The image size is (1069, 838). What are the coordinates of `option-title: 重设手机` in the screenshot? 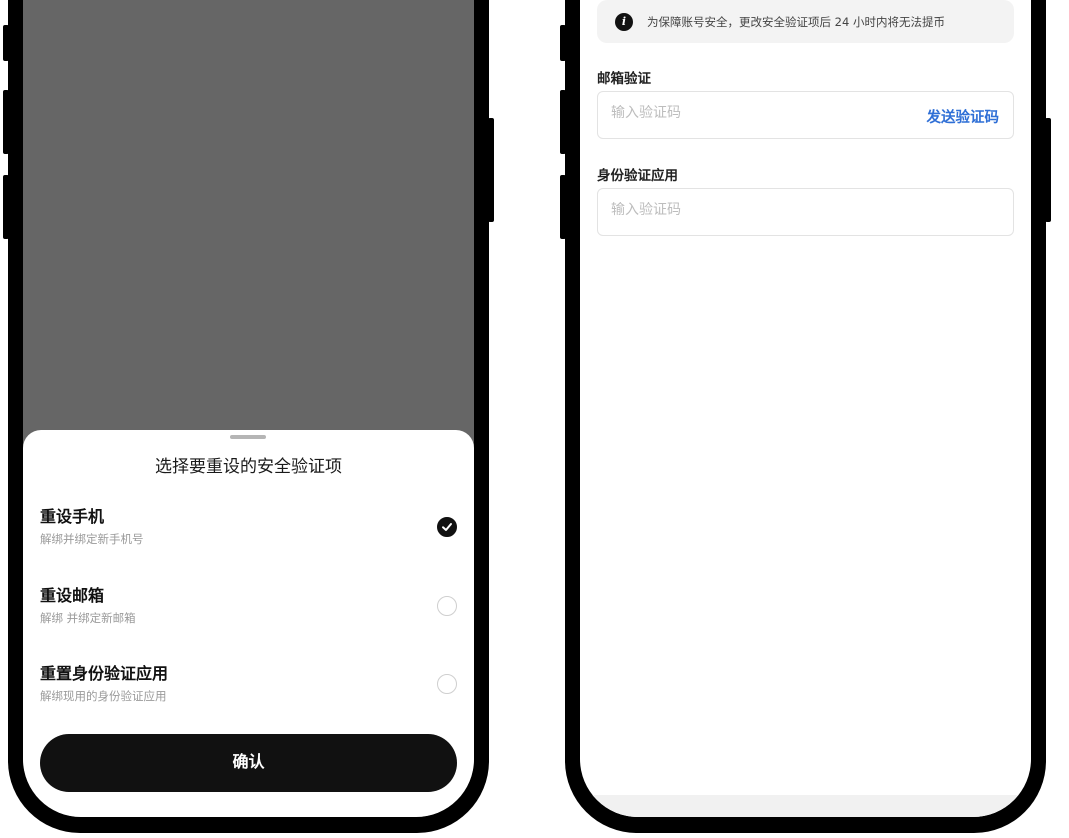 It's located at (72, 516).